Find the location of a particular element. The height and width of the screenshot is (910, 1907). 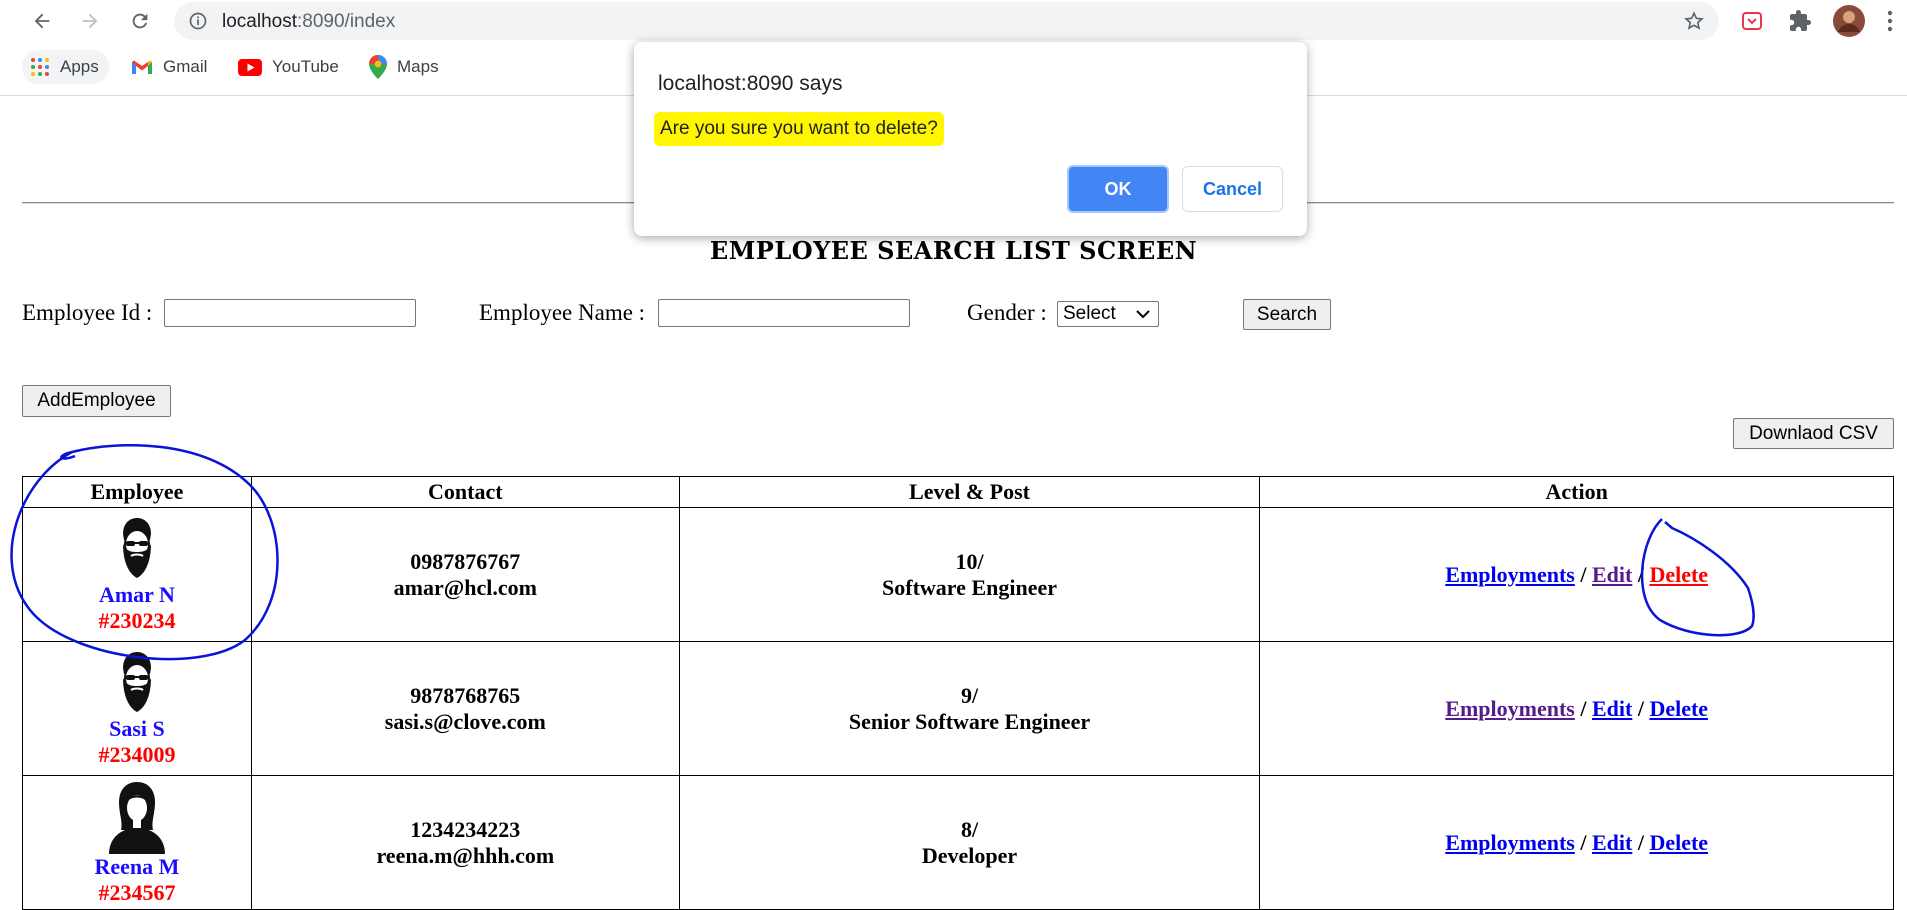

gmail-icon is located at coordinates (142, 67).